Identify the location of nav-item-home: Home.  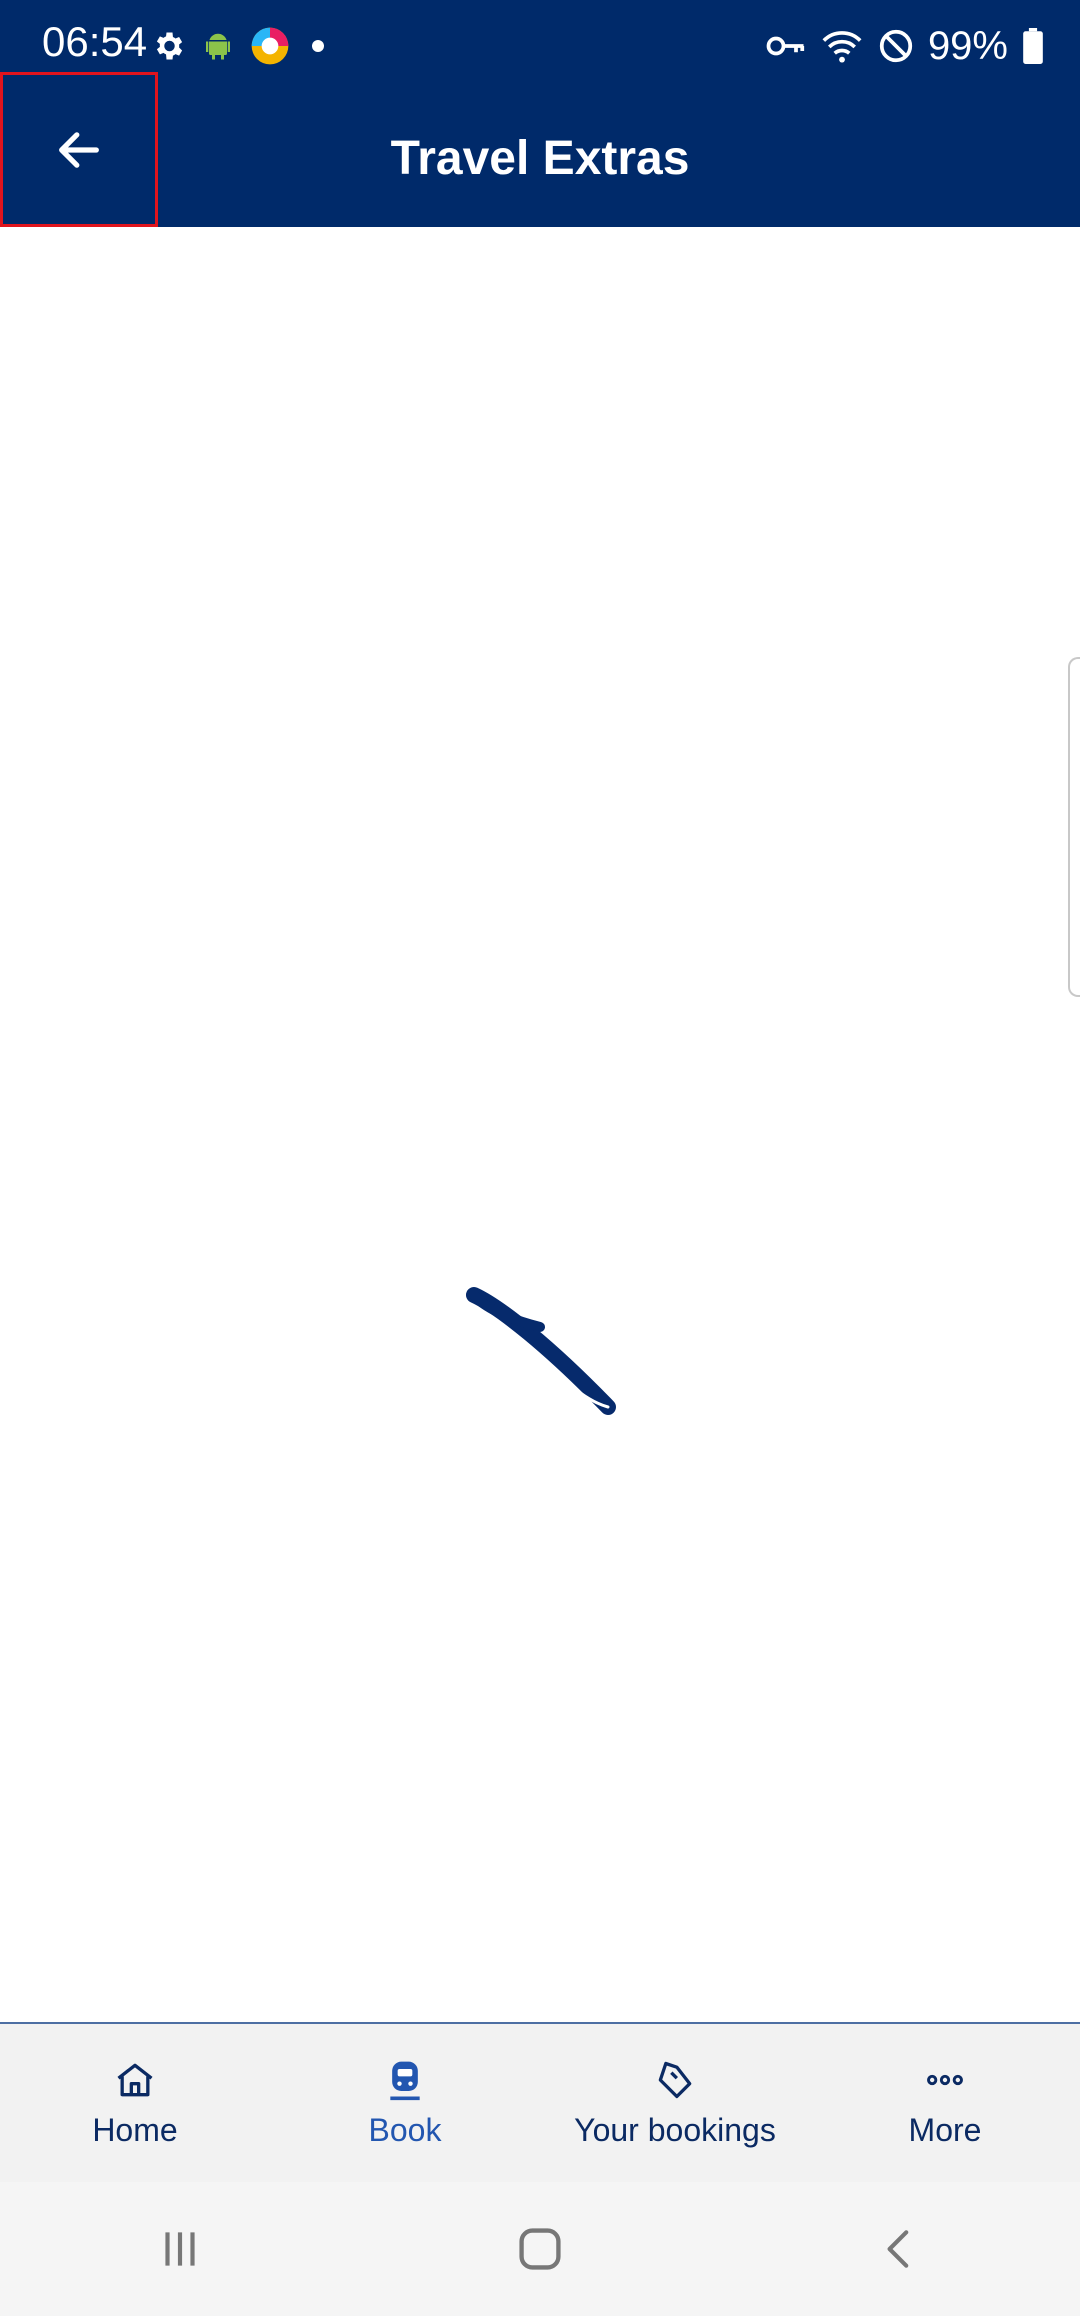
(135, 2103).